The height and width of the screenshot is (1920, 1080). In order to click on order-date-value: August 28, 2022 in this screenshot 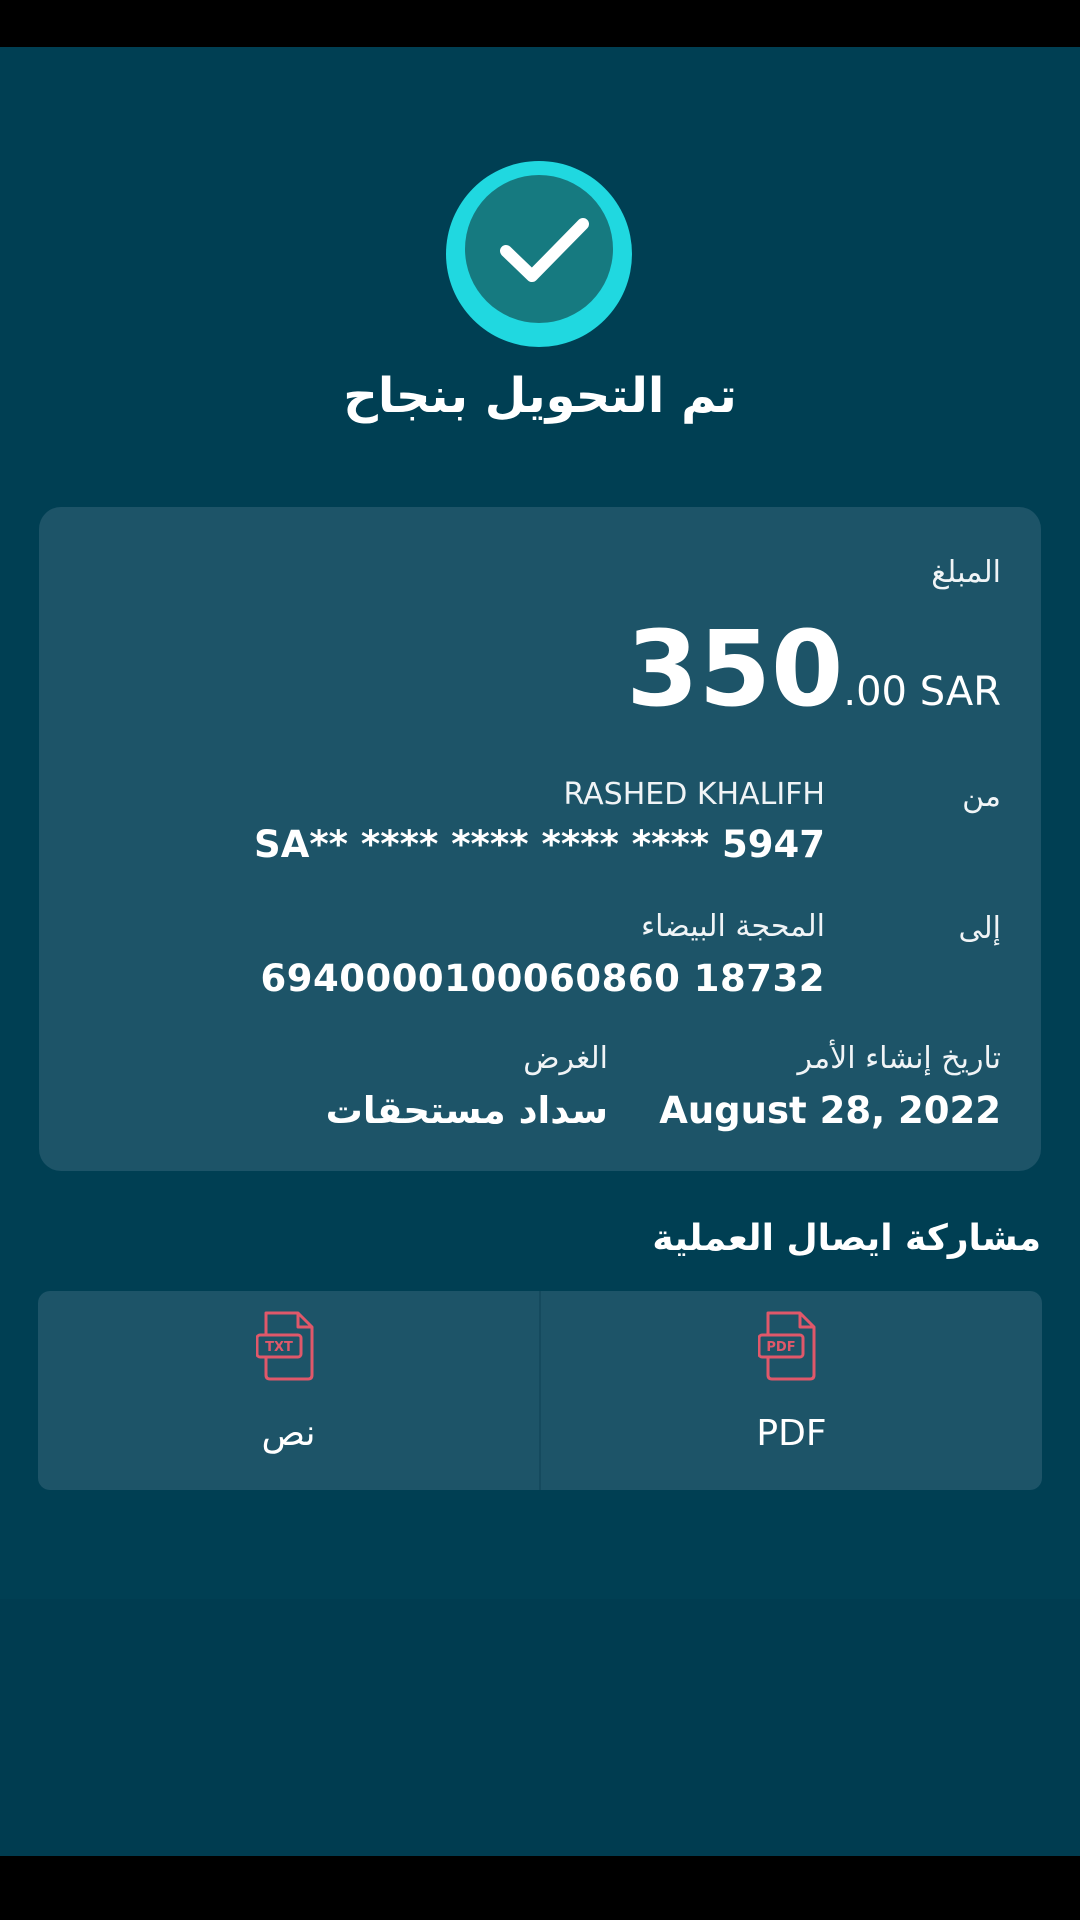, I will do `click(830, 1110)`.